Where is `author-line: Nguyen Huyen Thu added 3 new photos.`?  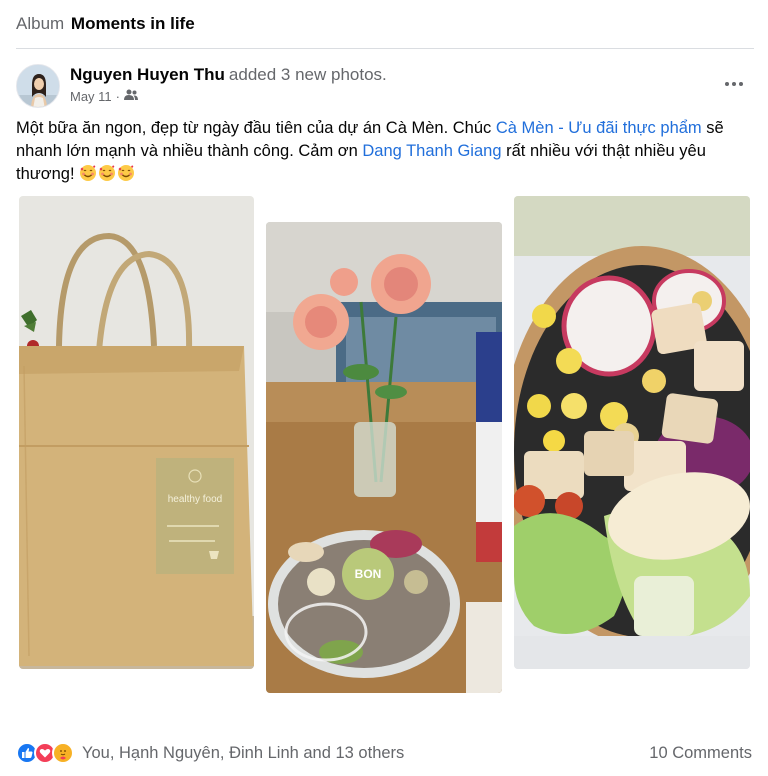
author-line: Nguyen Huyen Thu added 3 new photos. is located at coordinates (228, 75).